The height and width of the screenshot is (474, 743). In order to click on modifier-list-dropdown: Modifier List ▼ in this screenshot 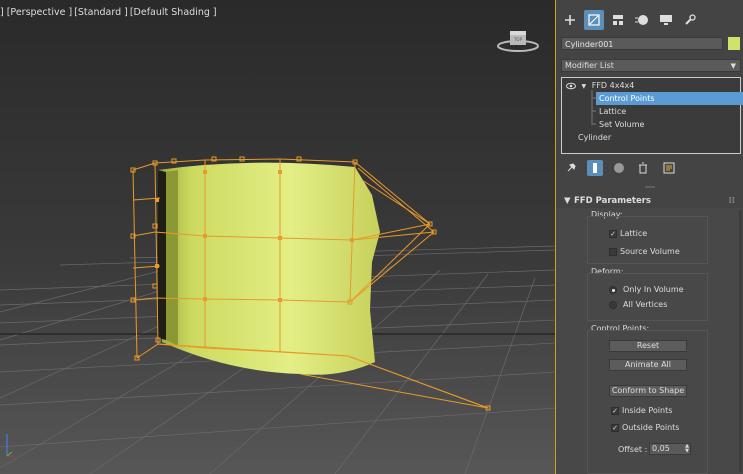, I will do `click(651, 65)`.